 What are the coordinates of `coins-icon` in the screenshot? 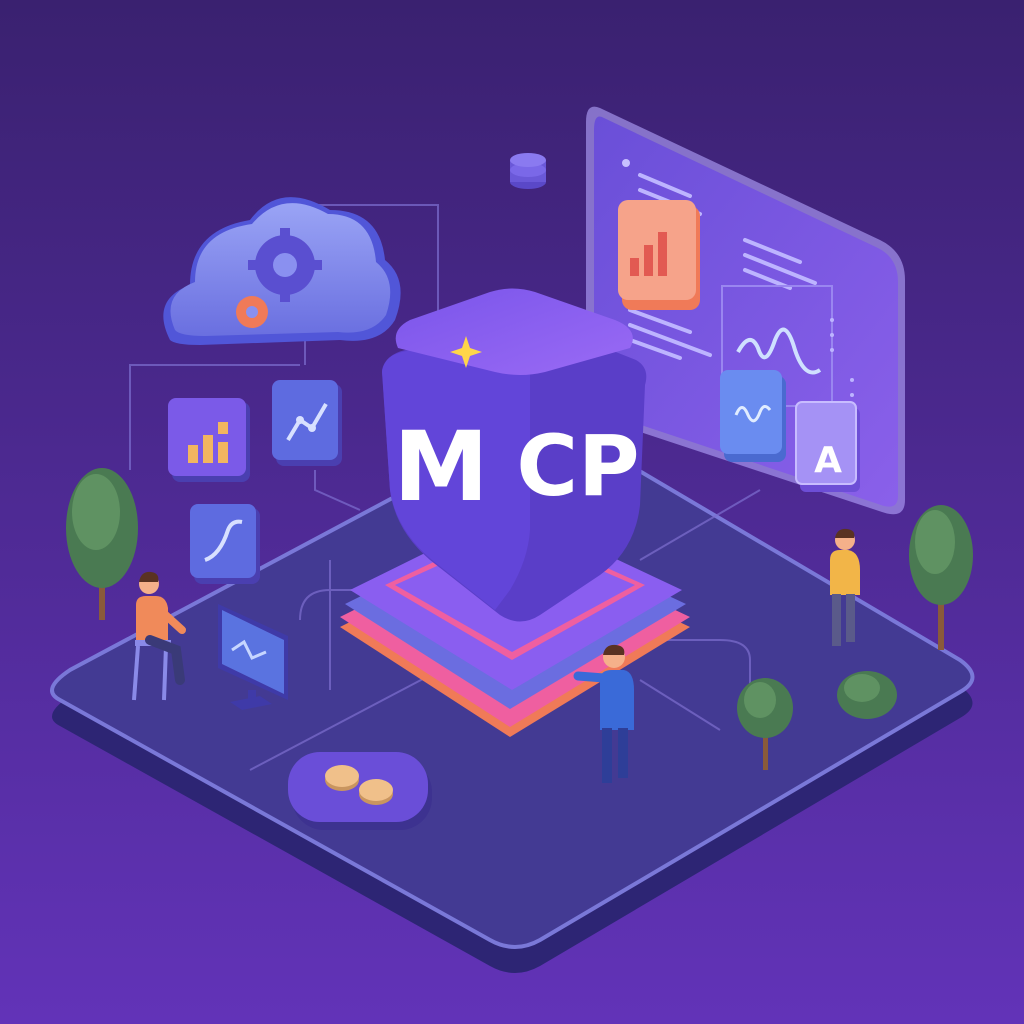 It's located at (360, 791).